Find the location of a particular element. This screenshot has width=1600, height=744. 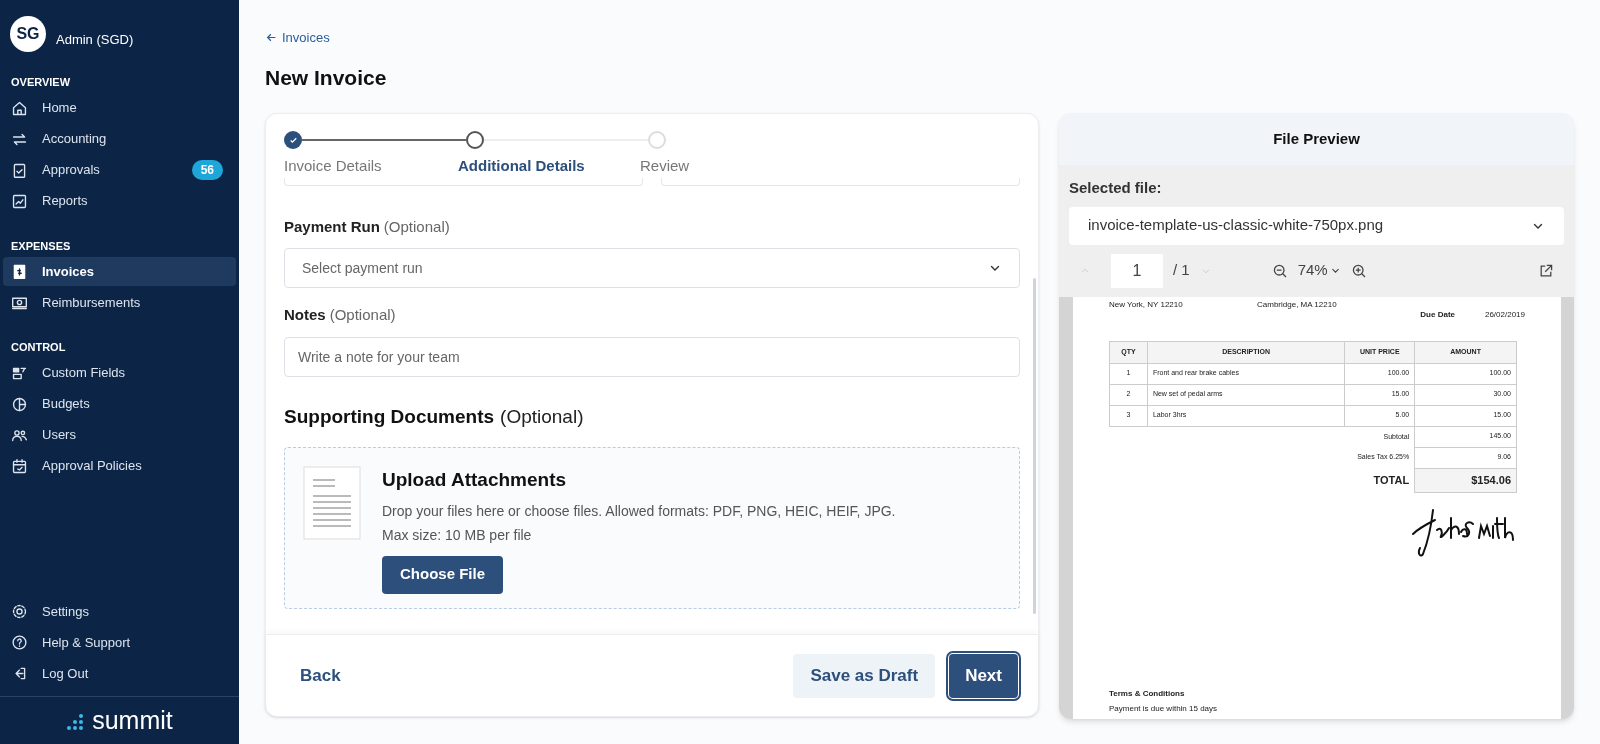

nav-item: Help & Support is located at coordinates (119, 642).